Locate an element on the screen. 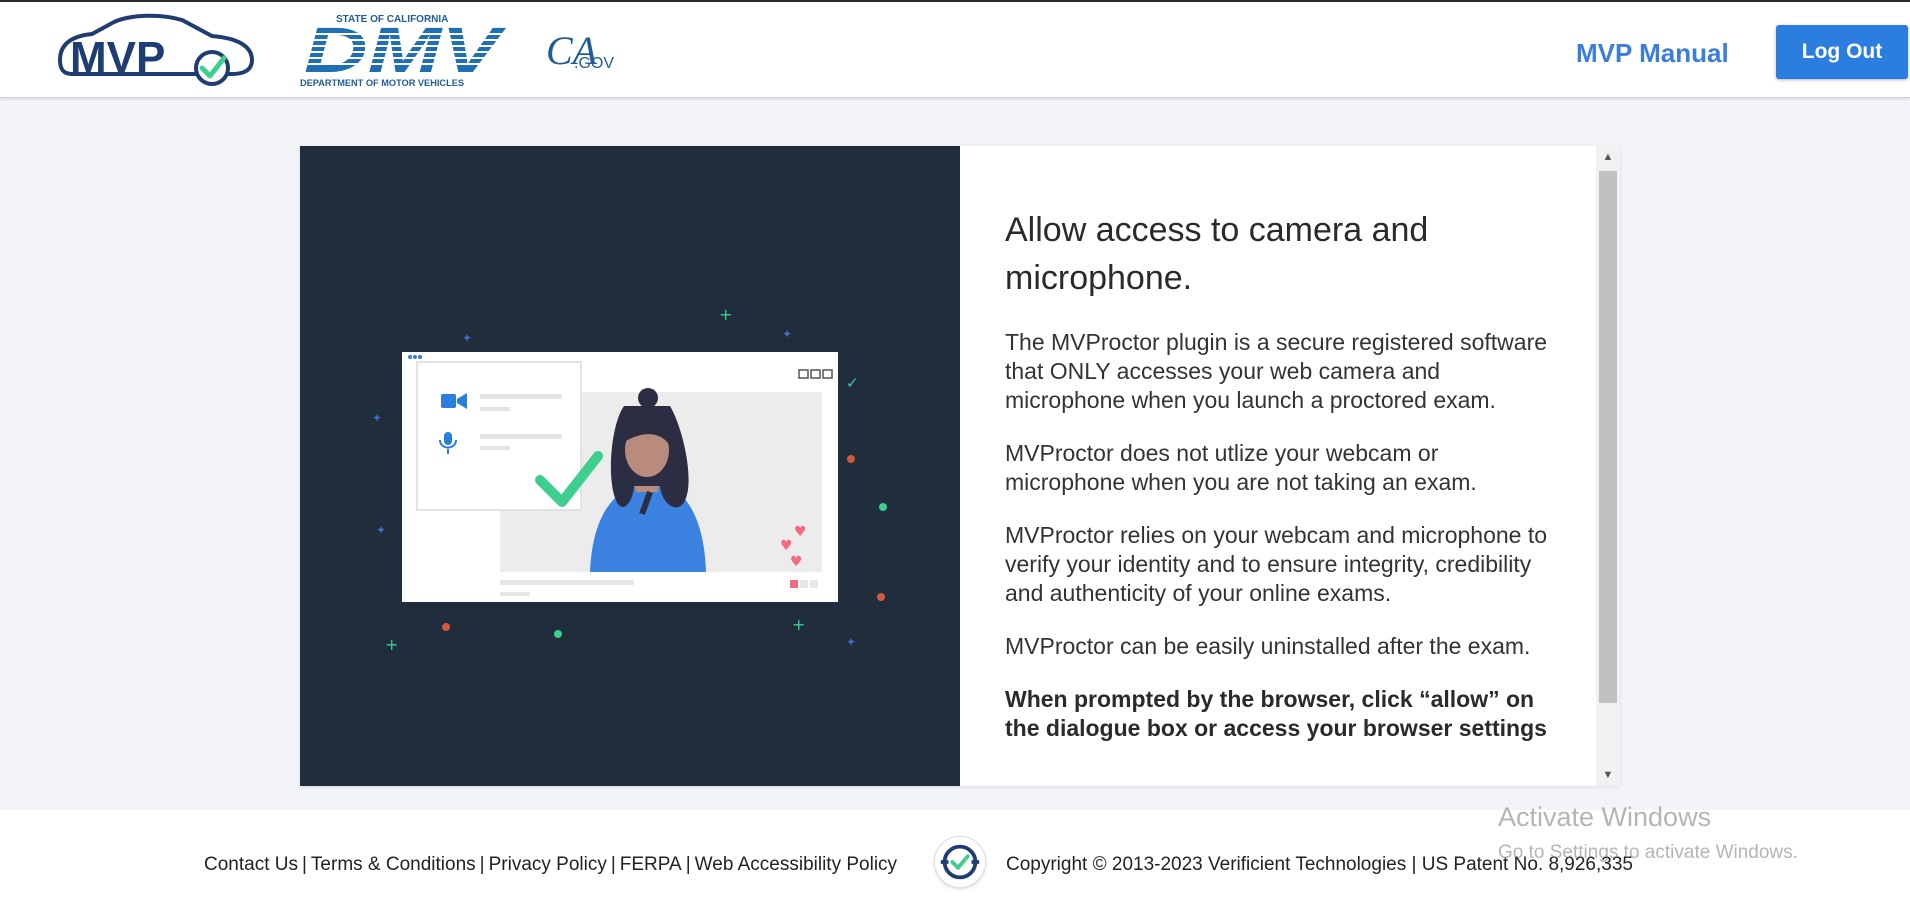 The width and height of the screenshot is (1910, 914). activate-windows-subtext: Go to Settings to activate Windows. is located at coordinates (1648, 852).